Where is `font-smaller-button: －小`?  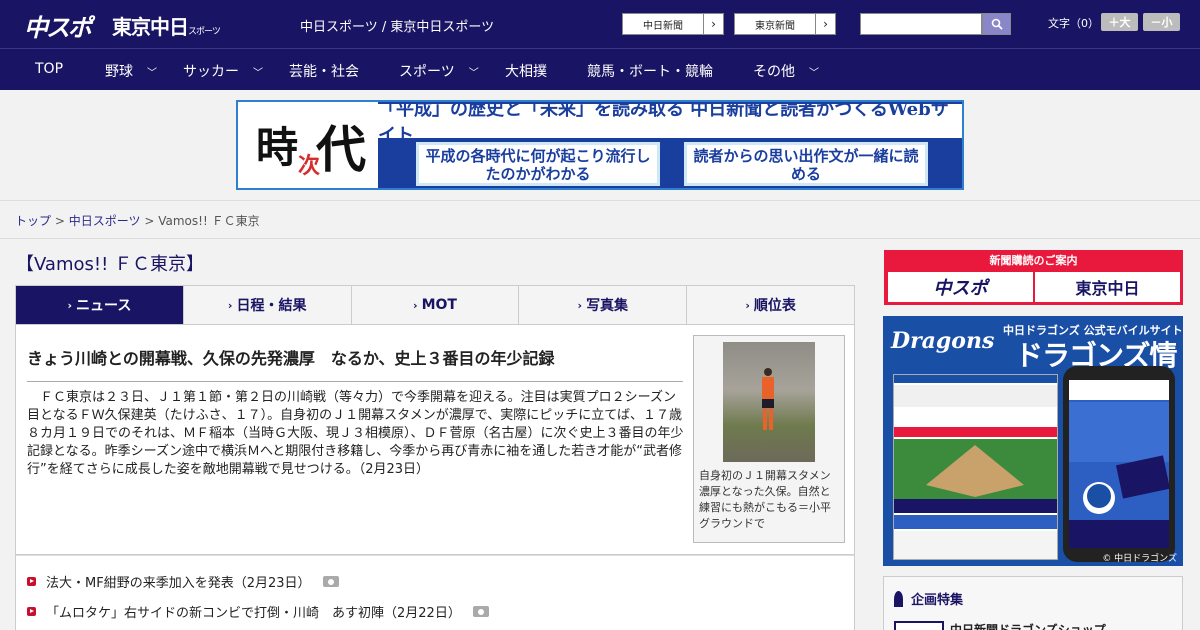 font-smaller-button: －小 is located at coordinates (1161, 22).